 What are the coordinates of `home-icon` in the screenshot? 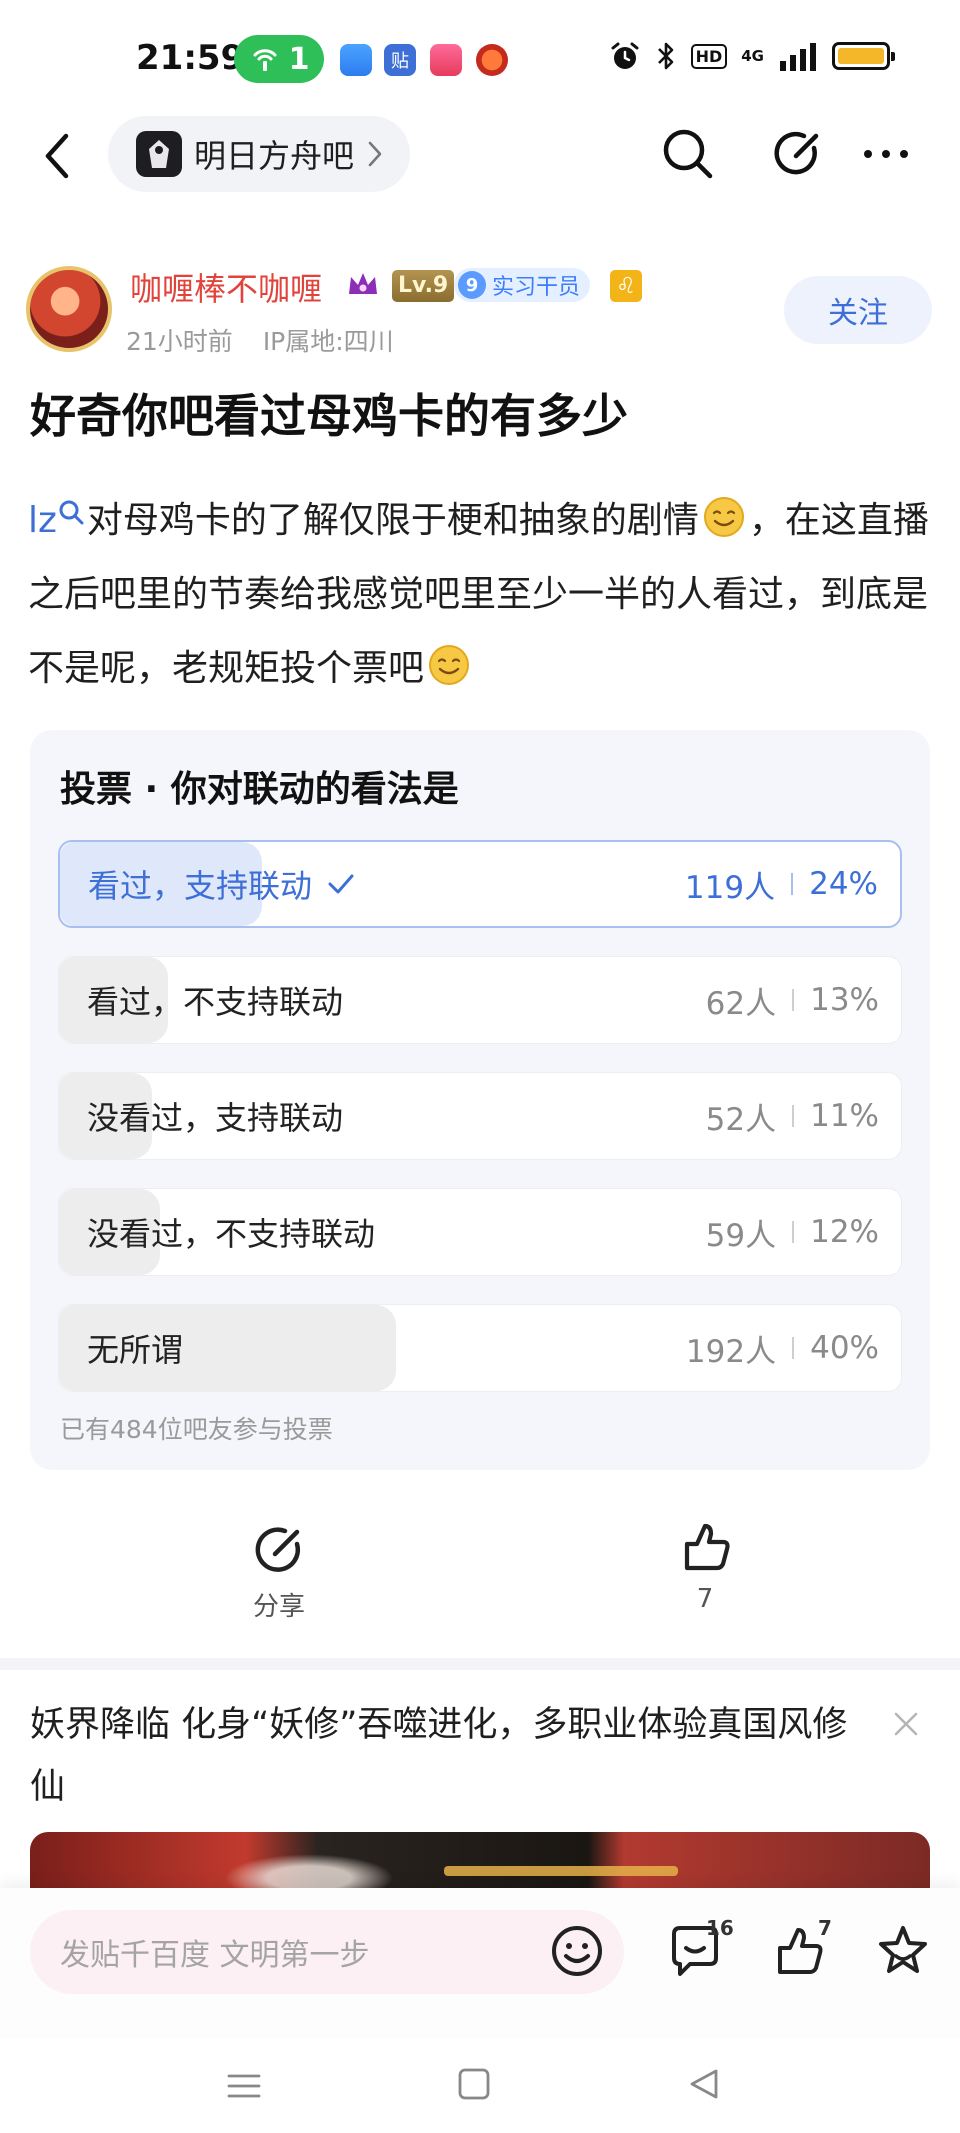 It's located at (474, 2084).